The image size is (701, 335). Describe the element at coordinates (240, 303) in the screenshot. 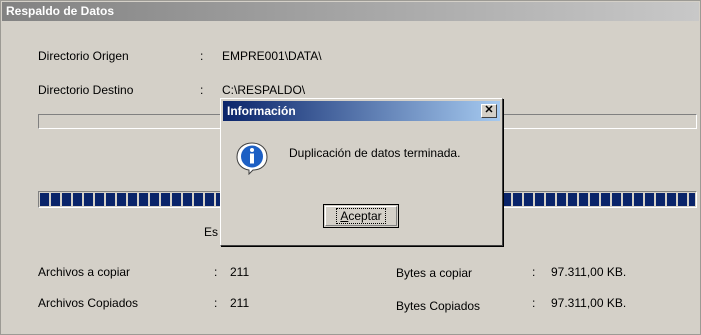

I see `archivos-copiados-value: 211` at that location.